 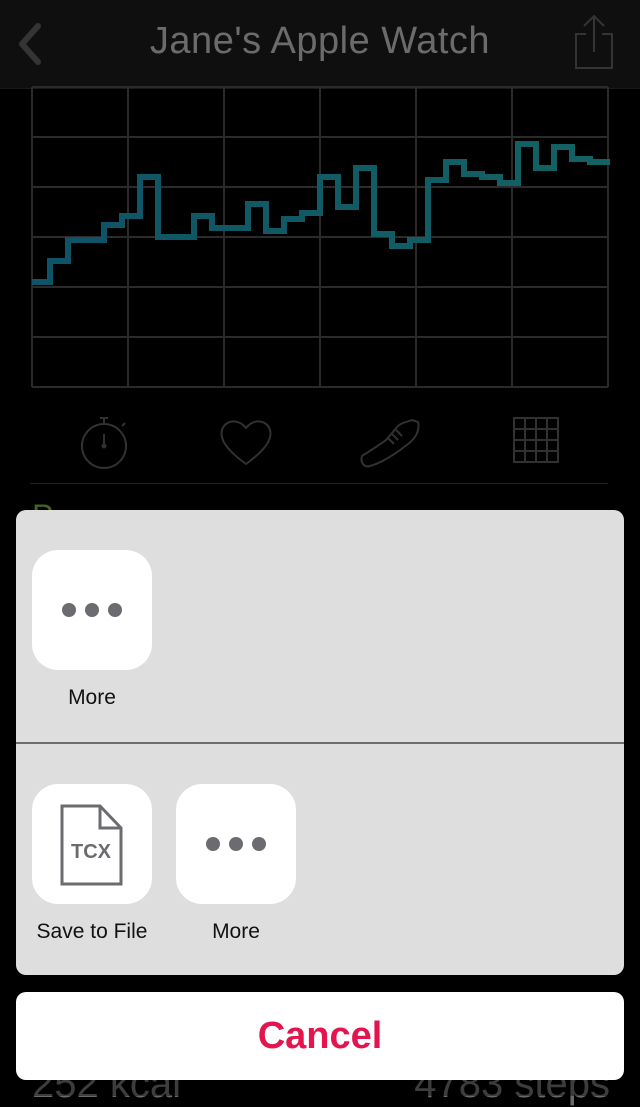 I want to click on cancel-button: Cancel, so click(x=320, y=1036).